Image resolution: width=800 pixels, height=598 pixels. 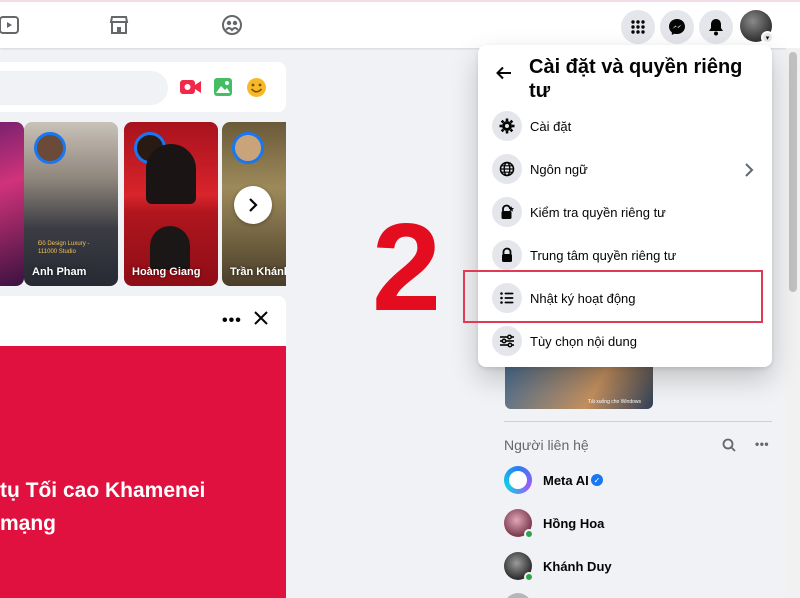 I want to click on menu-item-label: Kiểm tra quyền riêng tư, so click(x=598, y=212).